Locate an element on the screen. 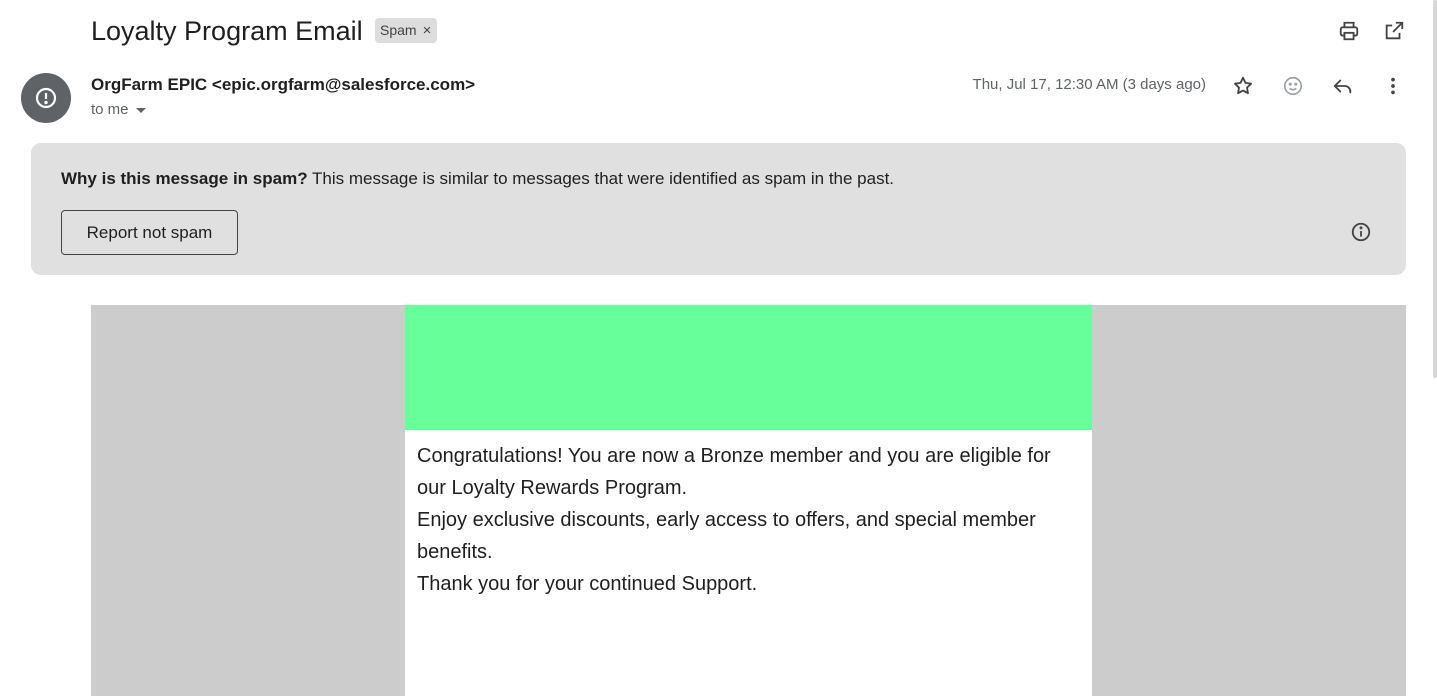 This screenshot has height=696, width=1437. email-body-line: Thank you for your continued Support. is located at coordinates (587, 584).